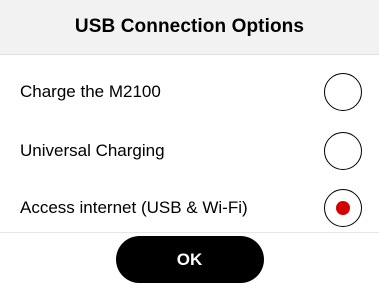  I want to click on radio-selected-dot, so click(343, 208).